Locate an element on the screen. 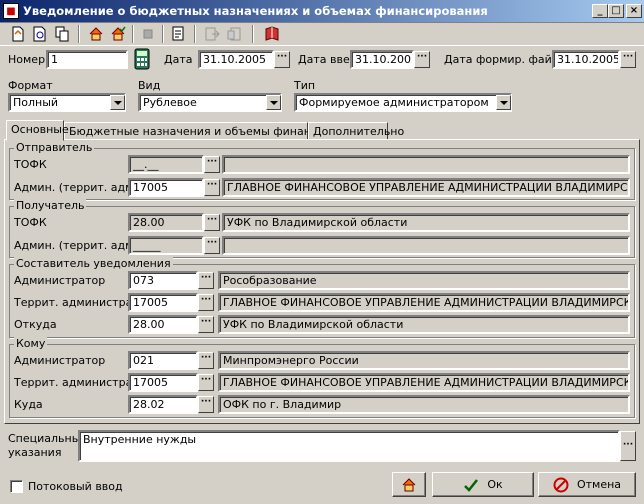  composer-admin-name: Рособразование is located at coordinates (424, 280).